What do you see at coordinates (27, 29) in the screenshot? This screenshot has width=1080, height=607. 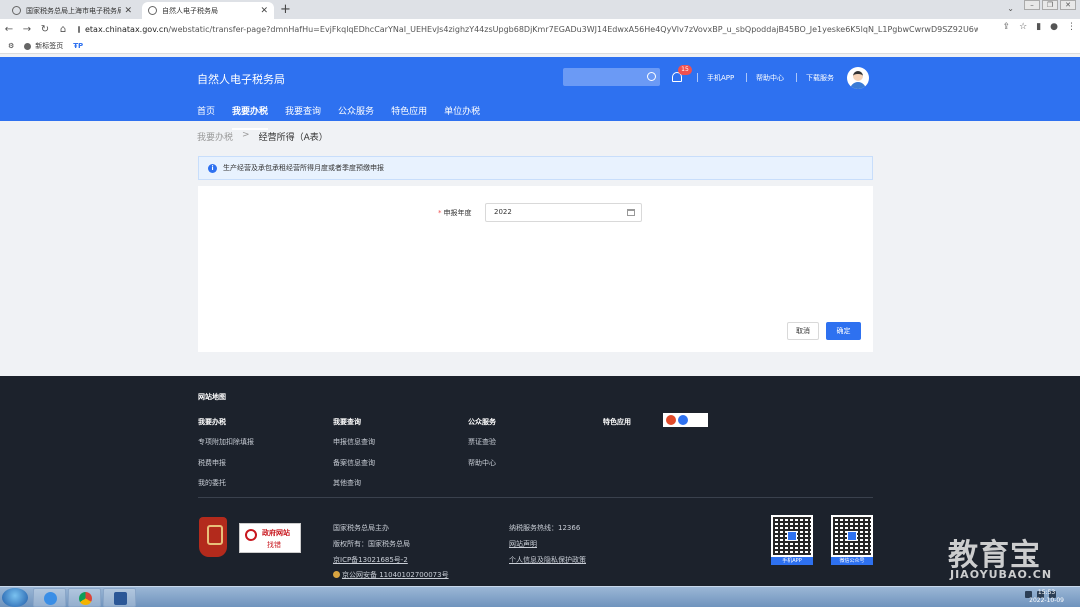 I see `forward-icon: →` at bounding box center [27, 29].